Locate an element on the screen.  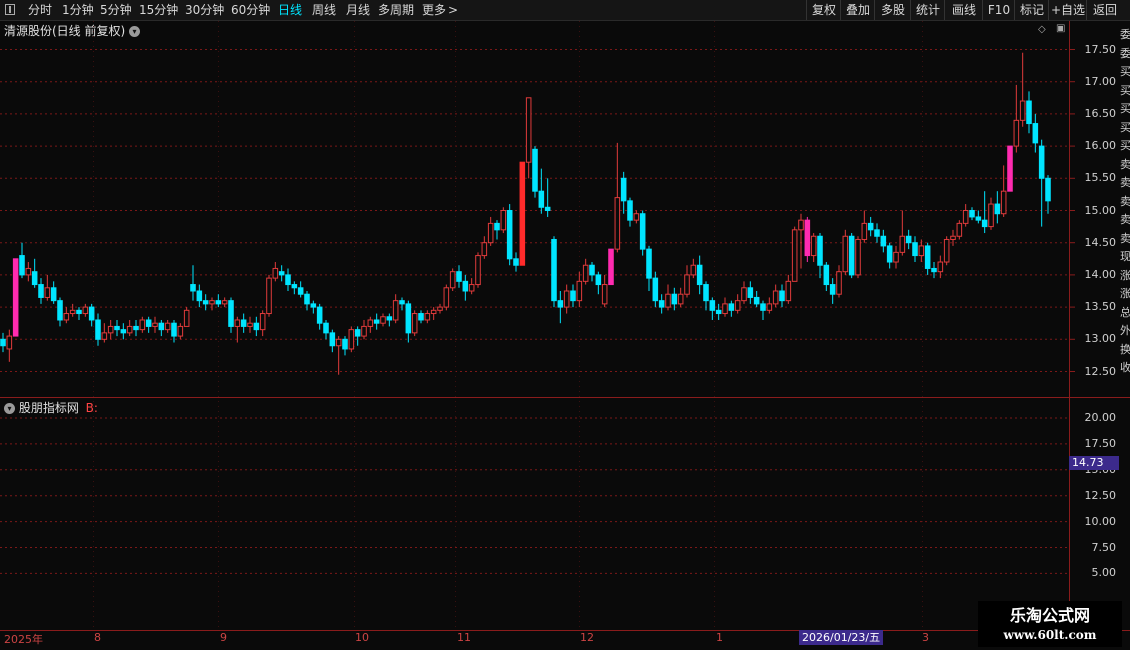
indicator-name: 股朋指标网 is located at coordinates (48, 408).